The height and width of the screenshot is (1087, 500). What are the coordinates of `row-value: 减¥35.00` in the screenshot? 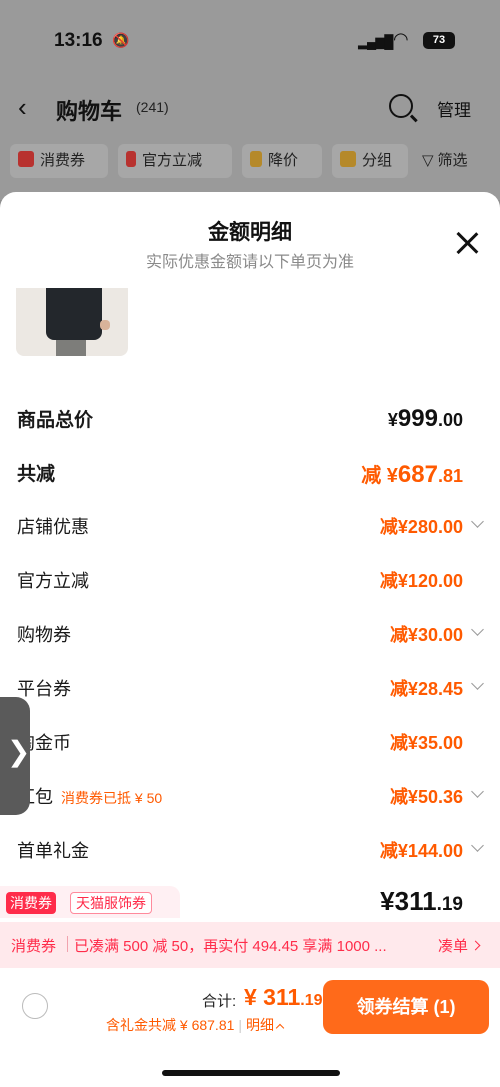 It's located at (426, 743).